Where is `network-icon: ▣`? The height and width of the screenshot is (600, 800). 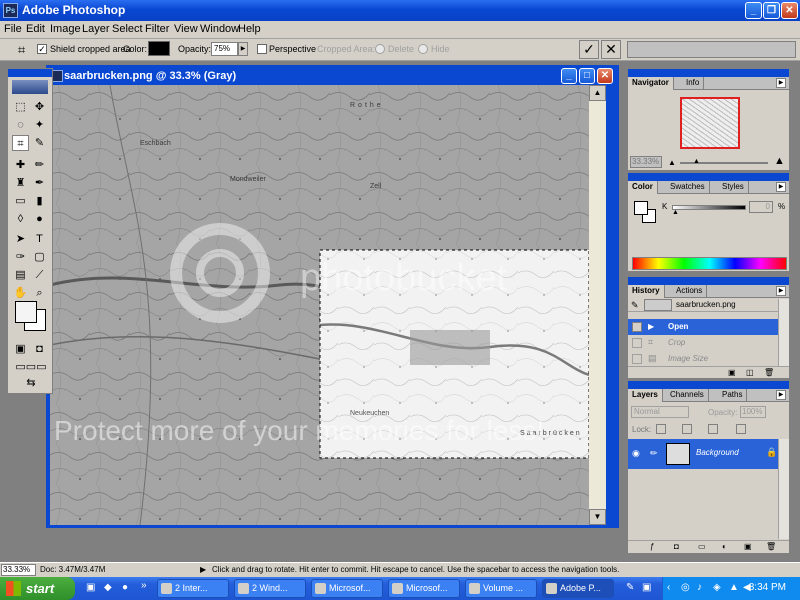
network-icon: ▣ is located at coordinates (646, 587).